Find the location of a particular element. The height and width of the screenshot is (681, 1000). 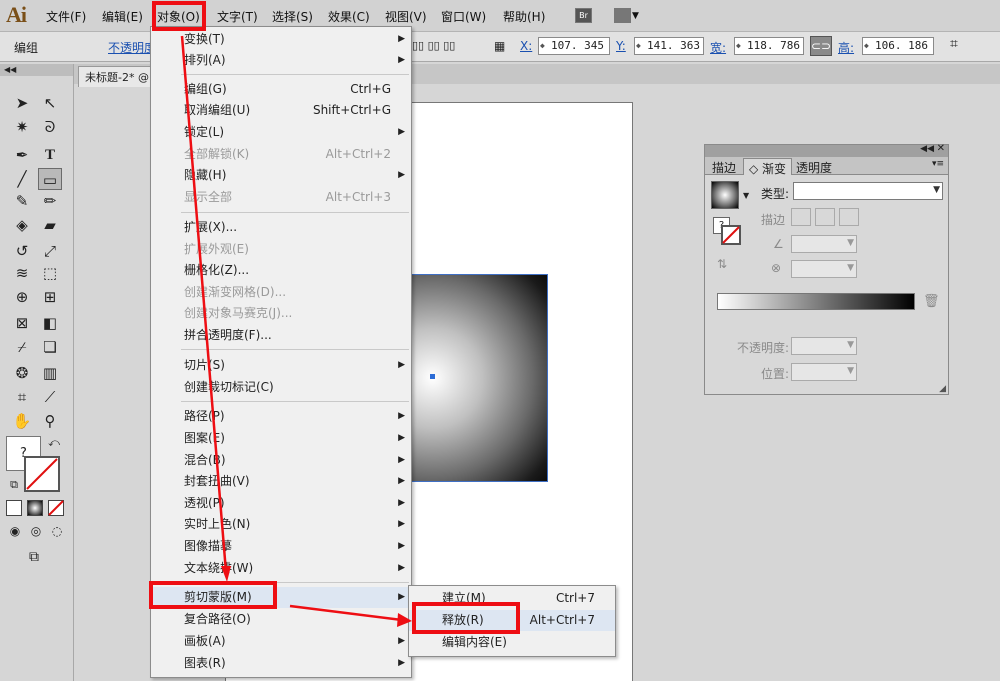

y-field: 141. 363 is located at coordinates (669, 46).